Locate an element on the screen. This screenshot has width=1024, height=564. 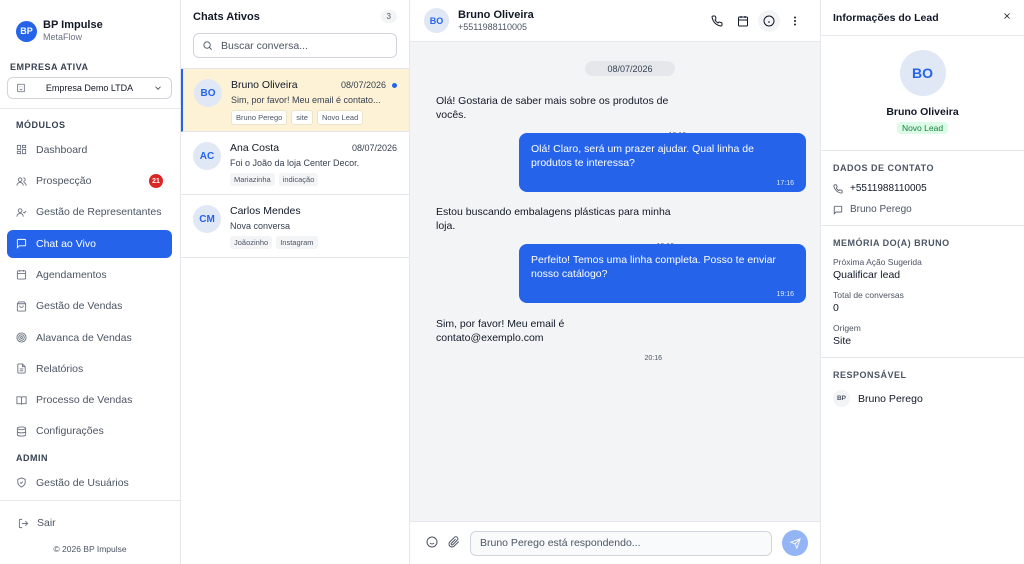
origin-value: Site is located at coordinates (842, 341).